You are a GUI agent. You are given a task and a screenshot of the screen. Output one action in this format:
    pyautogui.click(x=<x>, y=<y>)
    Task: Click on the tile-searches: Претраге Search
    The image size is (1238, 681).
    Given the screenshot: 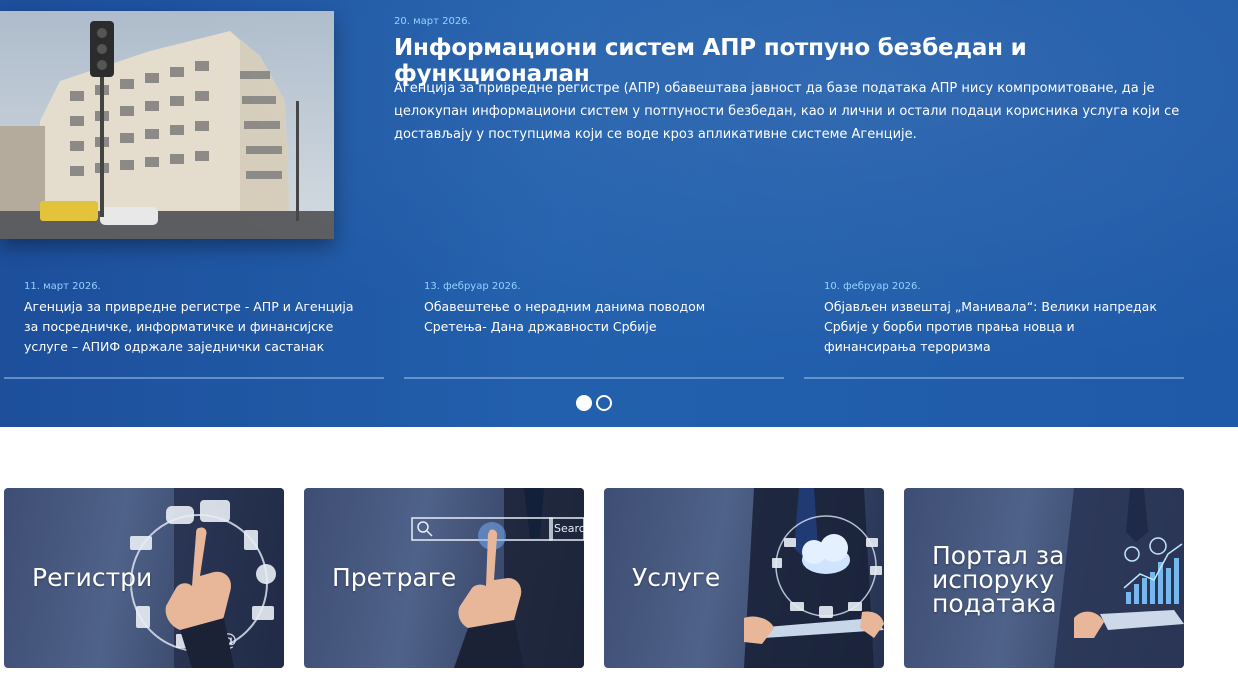 What is the action you would take?
    pyautogui.click(x=444, y=578)
    